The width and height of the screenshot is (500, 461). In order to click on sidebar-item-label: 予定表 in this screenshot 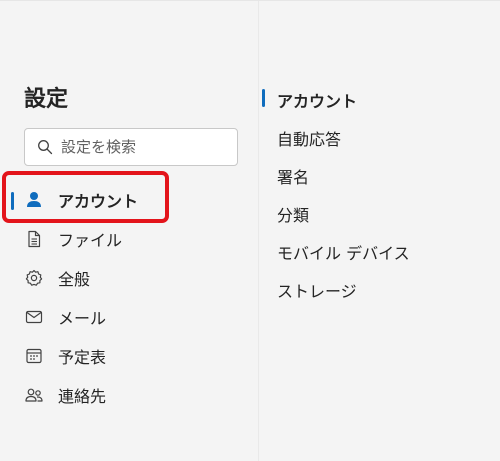, I will do `click(82, 357)`.